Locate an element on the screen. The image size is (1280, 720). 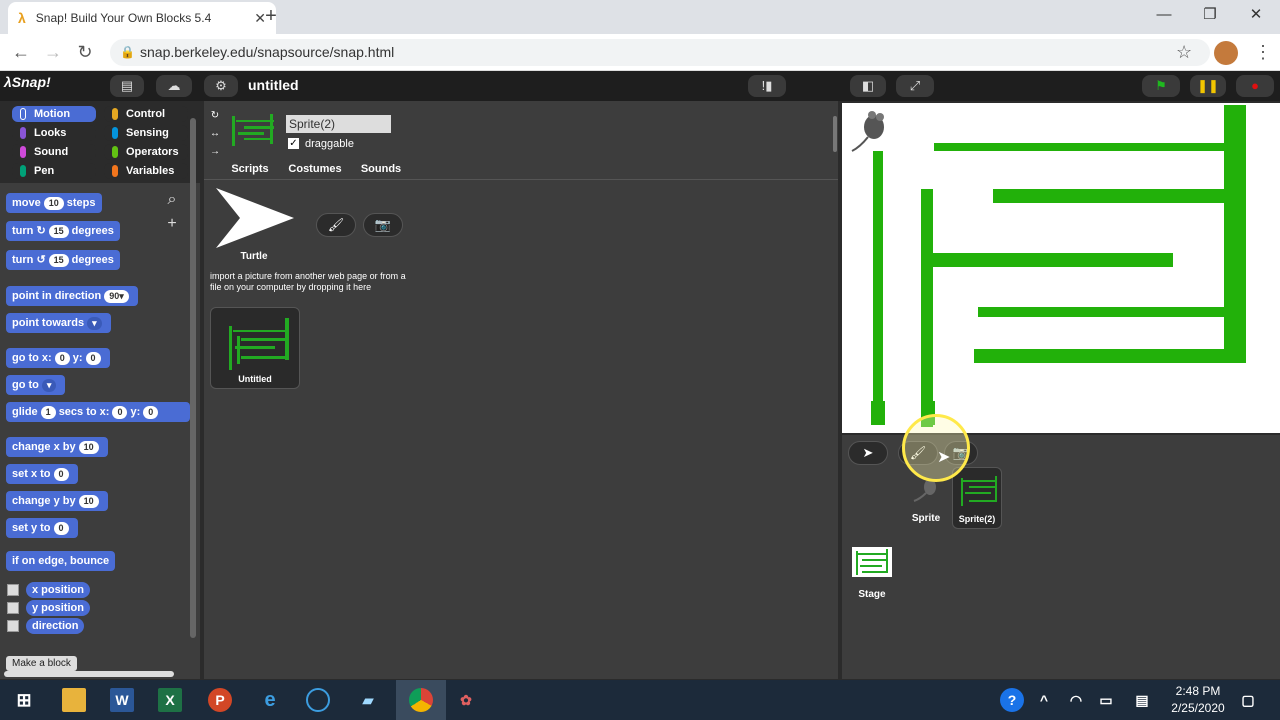
url-text: snap.berkeley.edu/snapsource/snap.html is located at coordinates (267, 52).